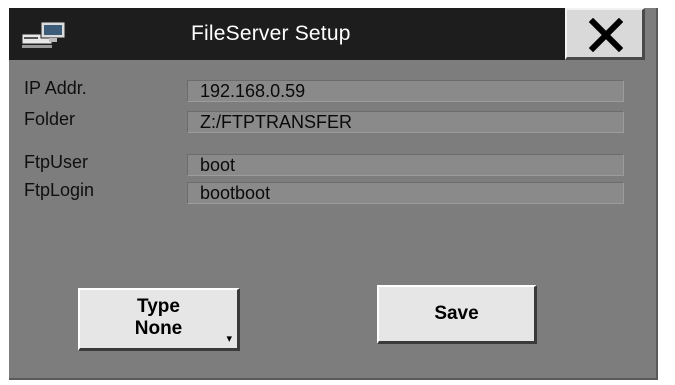 The image size is (675, 385). I want to click on close-button, so click(605, 34).